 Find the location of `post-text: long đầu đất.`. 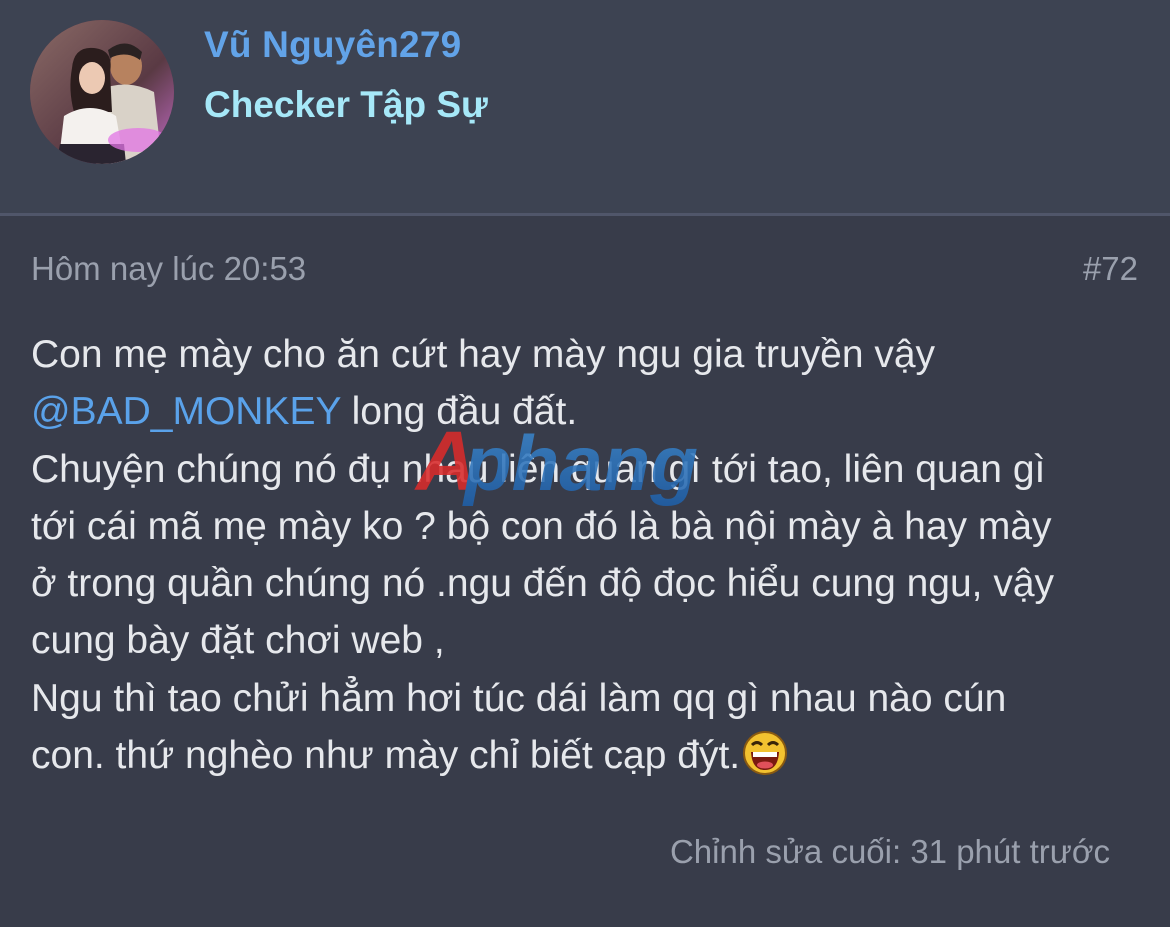

post-text: long đầu đất. is located at coordinates (459, 412).